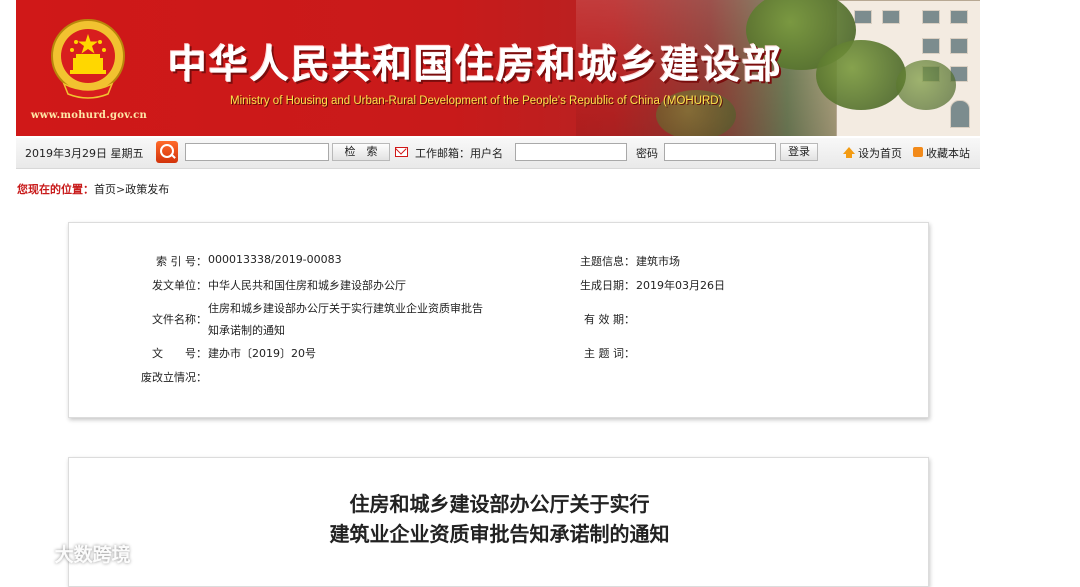 This screenshot has width=1080, height=587. I want to click on bookmark-icon, so click(918, 152).